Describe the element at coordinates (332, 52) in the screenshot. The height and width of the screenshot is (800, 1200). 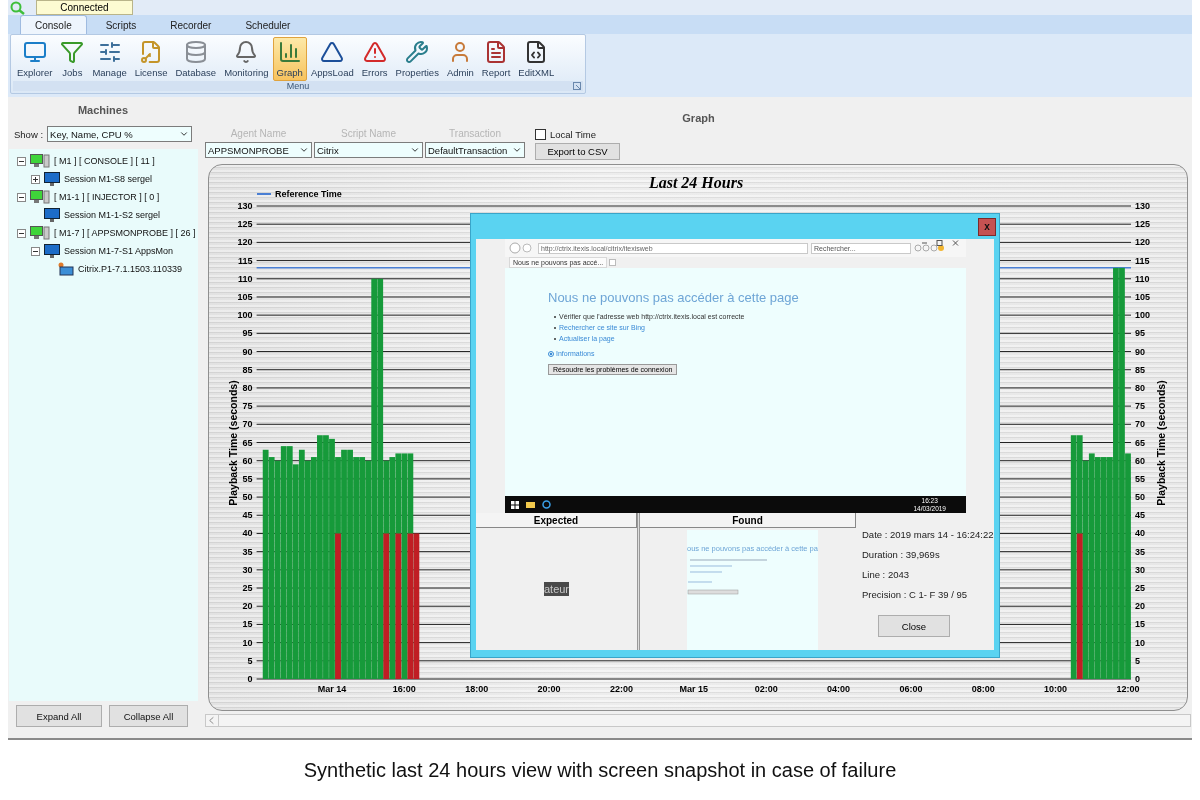
I see `triangle-icon` at that location.